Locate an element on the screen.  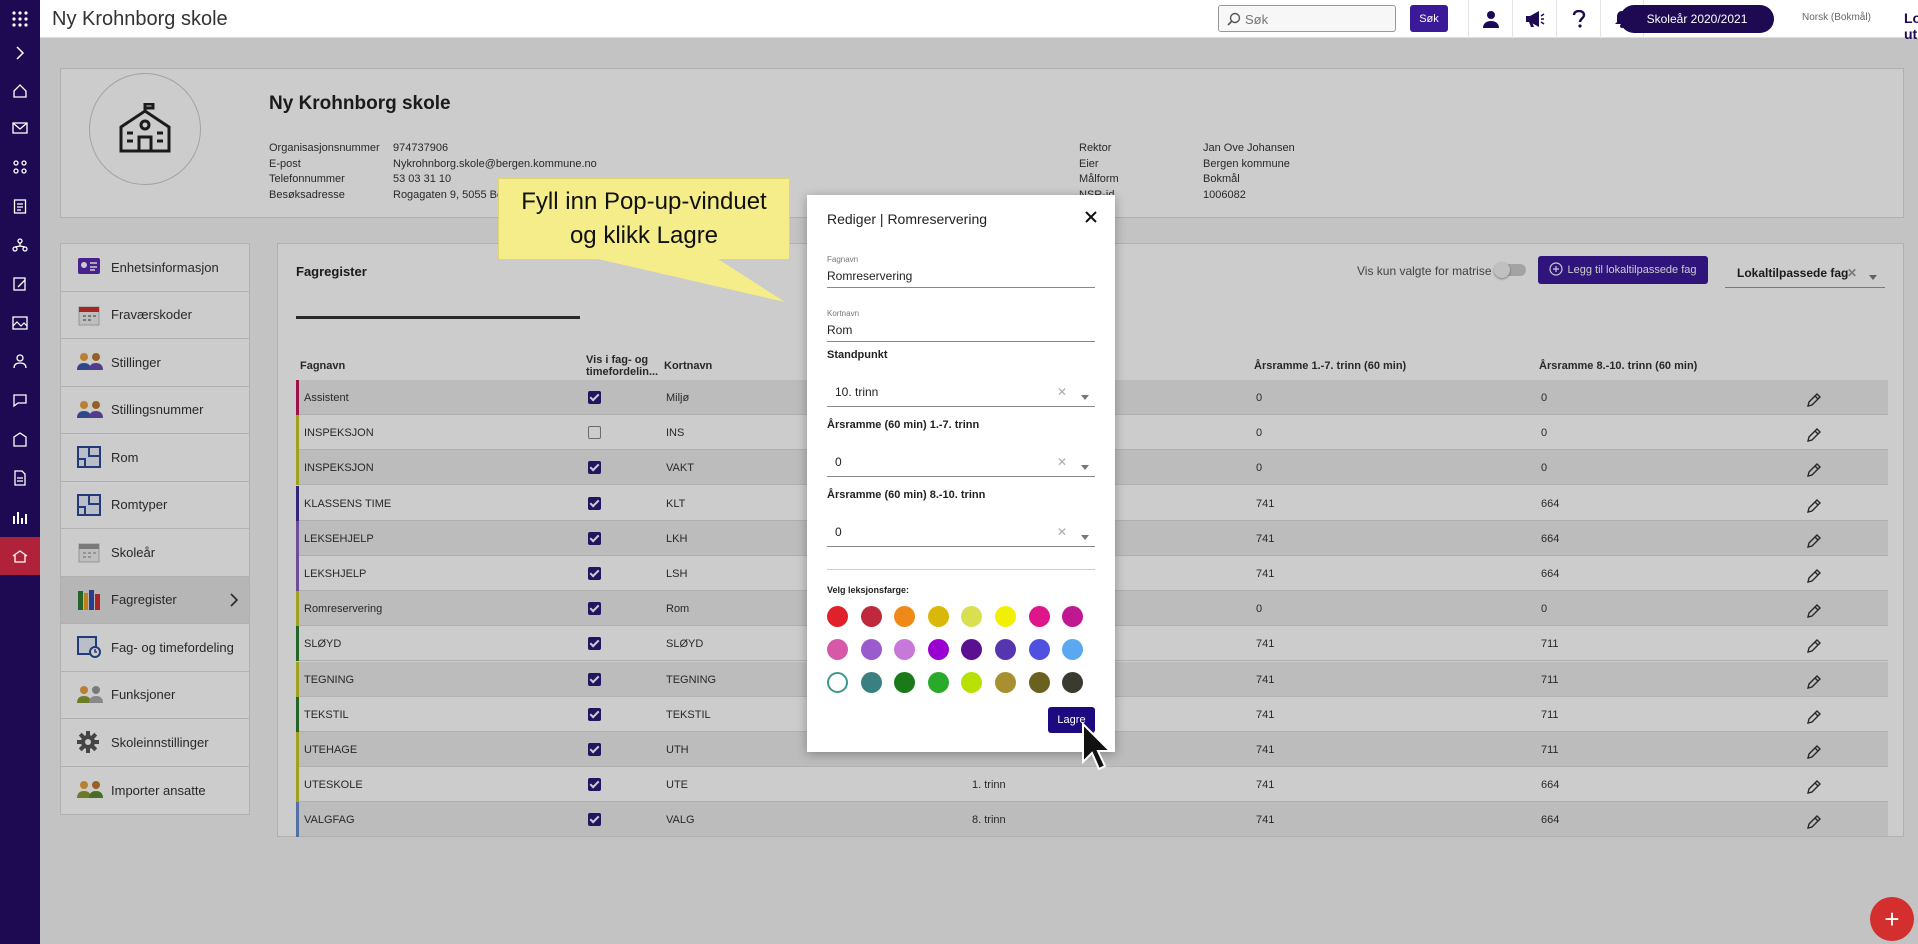
callout-pointer is located at coordinates (691, 280).